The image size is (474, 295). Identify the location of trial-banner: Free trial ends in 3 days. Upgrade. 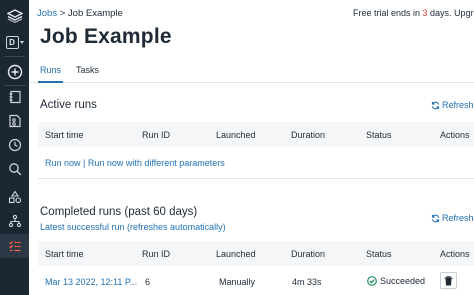
(413, 13).